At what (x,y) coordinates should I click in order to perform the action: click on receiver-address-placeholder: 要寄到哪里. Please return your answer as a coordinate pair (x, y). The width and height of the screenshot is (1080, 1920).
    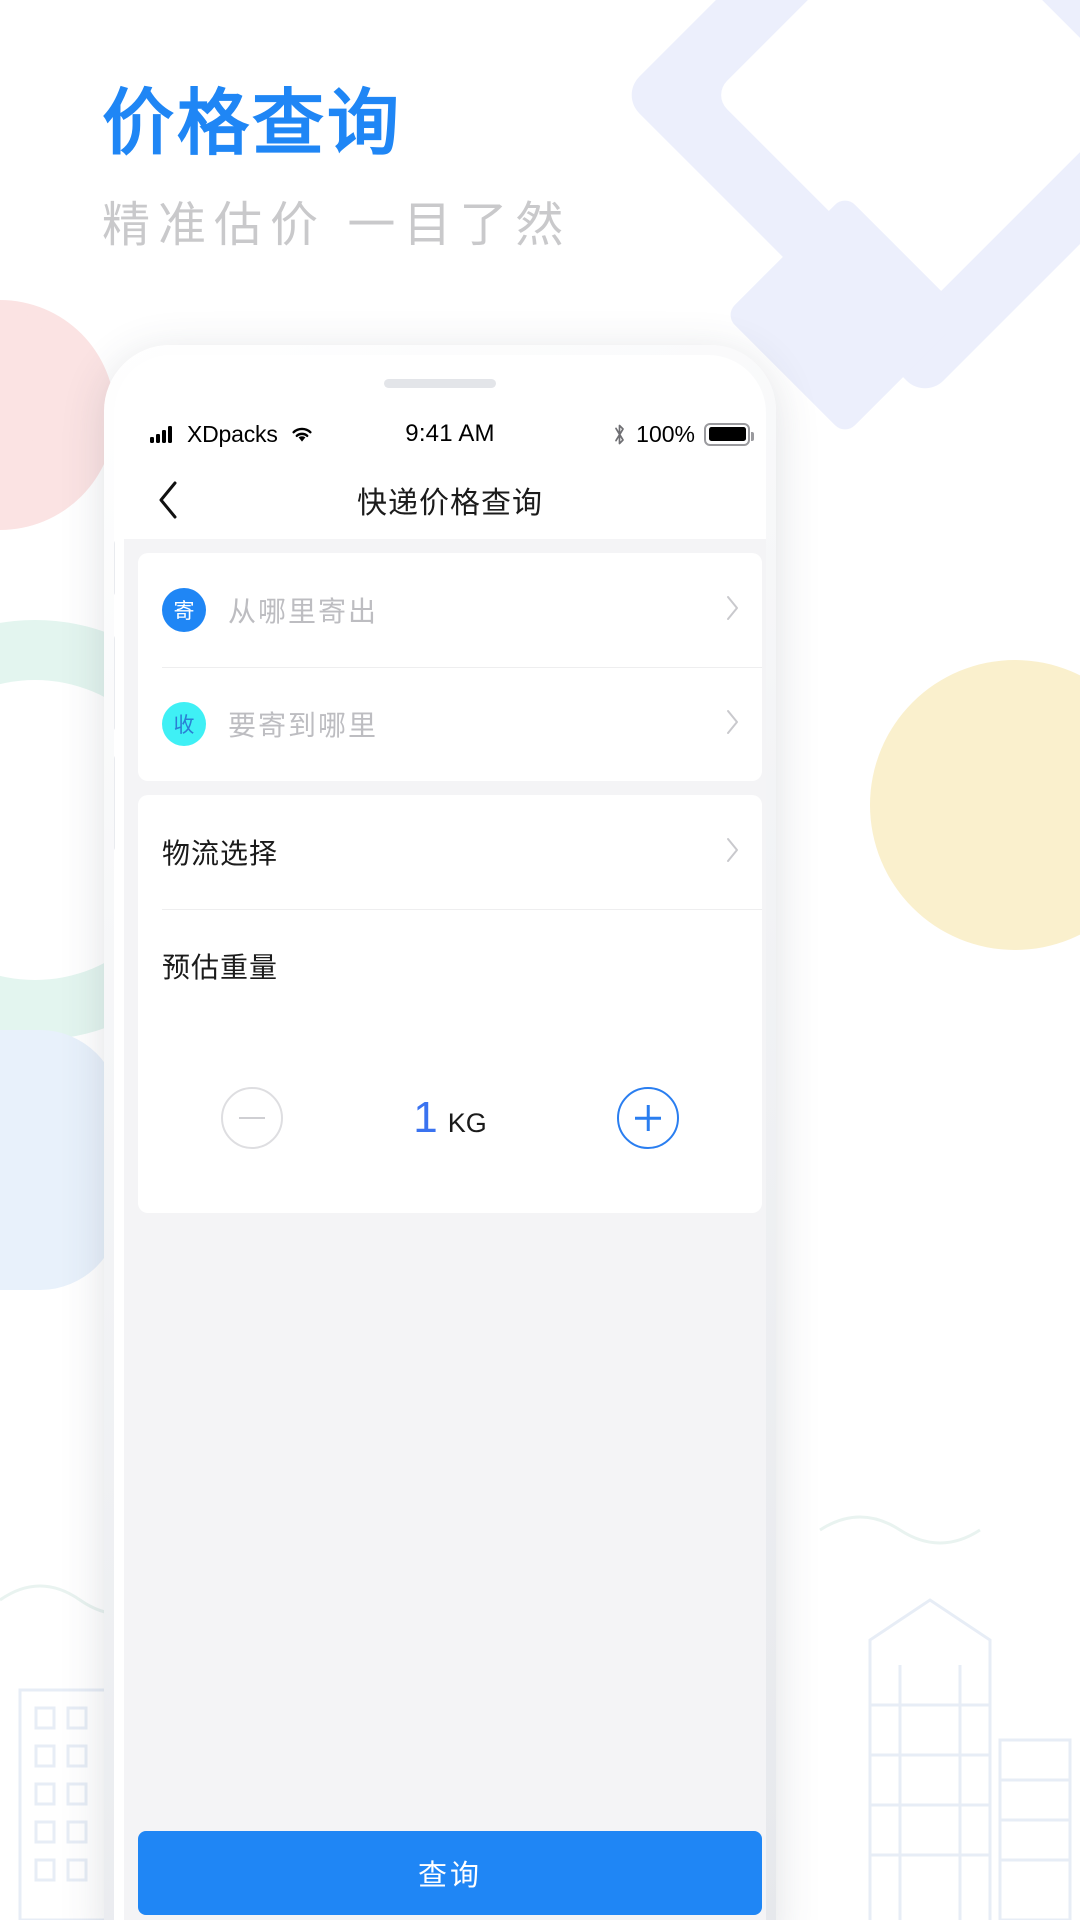
    Looking at the image, I should click on (303, 725).